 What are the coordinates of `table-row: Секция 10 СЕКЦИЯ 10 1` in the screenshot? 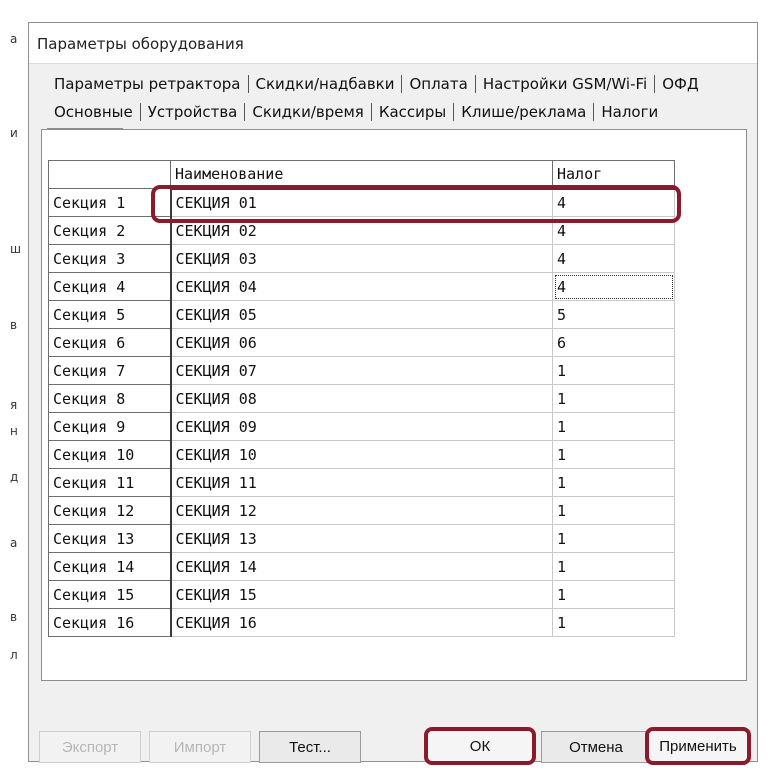 It's located at (361, 454).